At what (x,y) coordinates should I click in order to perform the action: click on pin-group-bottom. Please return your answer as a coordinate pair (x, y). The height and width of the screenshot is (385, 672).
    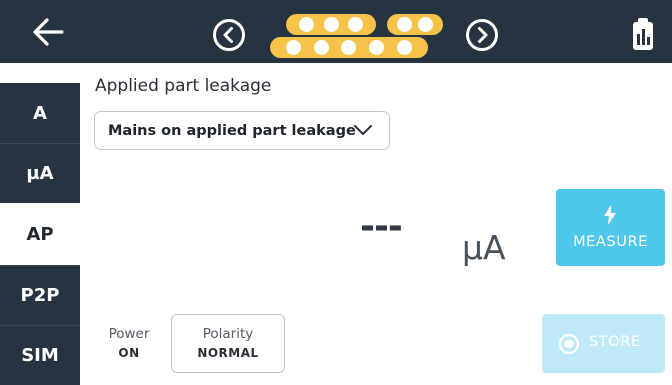
    Looking at the image, I should click on (349, 47).